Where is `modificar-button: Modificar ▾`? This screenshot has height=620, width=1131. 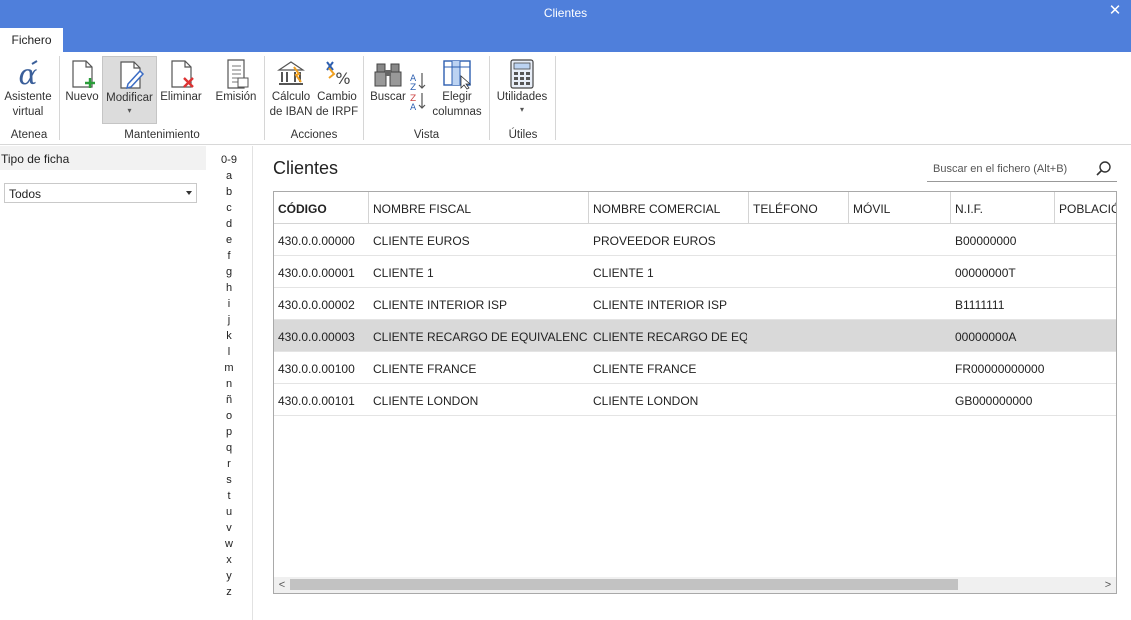 modificar-button: Modificar ▾ is located at coordinates (129, 90).